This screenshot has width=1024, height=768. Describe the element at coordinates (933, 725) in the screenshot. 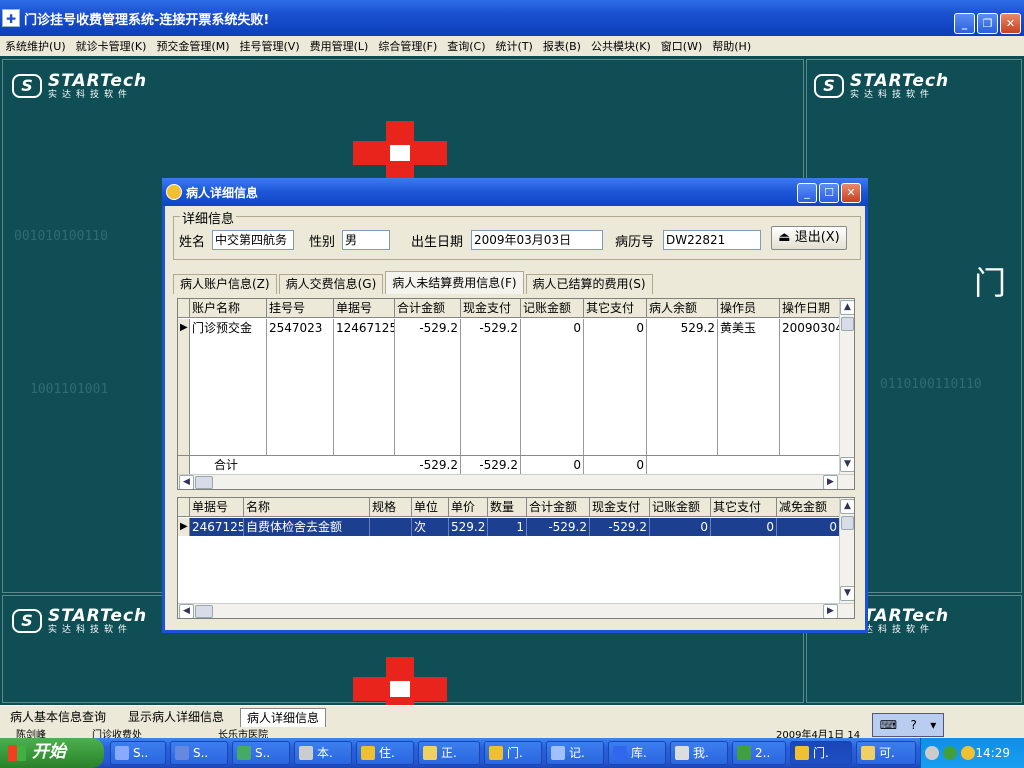

I see `chevron-down-icon: ▾` at that location.